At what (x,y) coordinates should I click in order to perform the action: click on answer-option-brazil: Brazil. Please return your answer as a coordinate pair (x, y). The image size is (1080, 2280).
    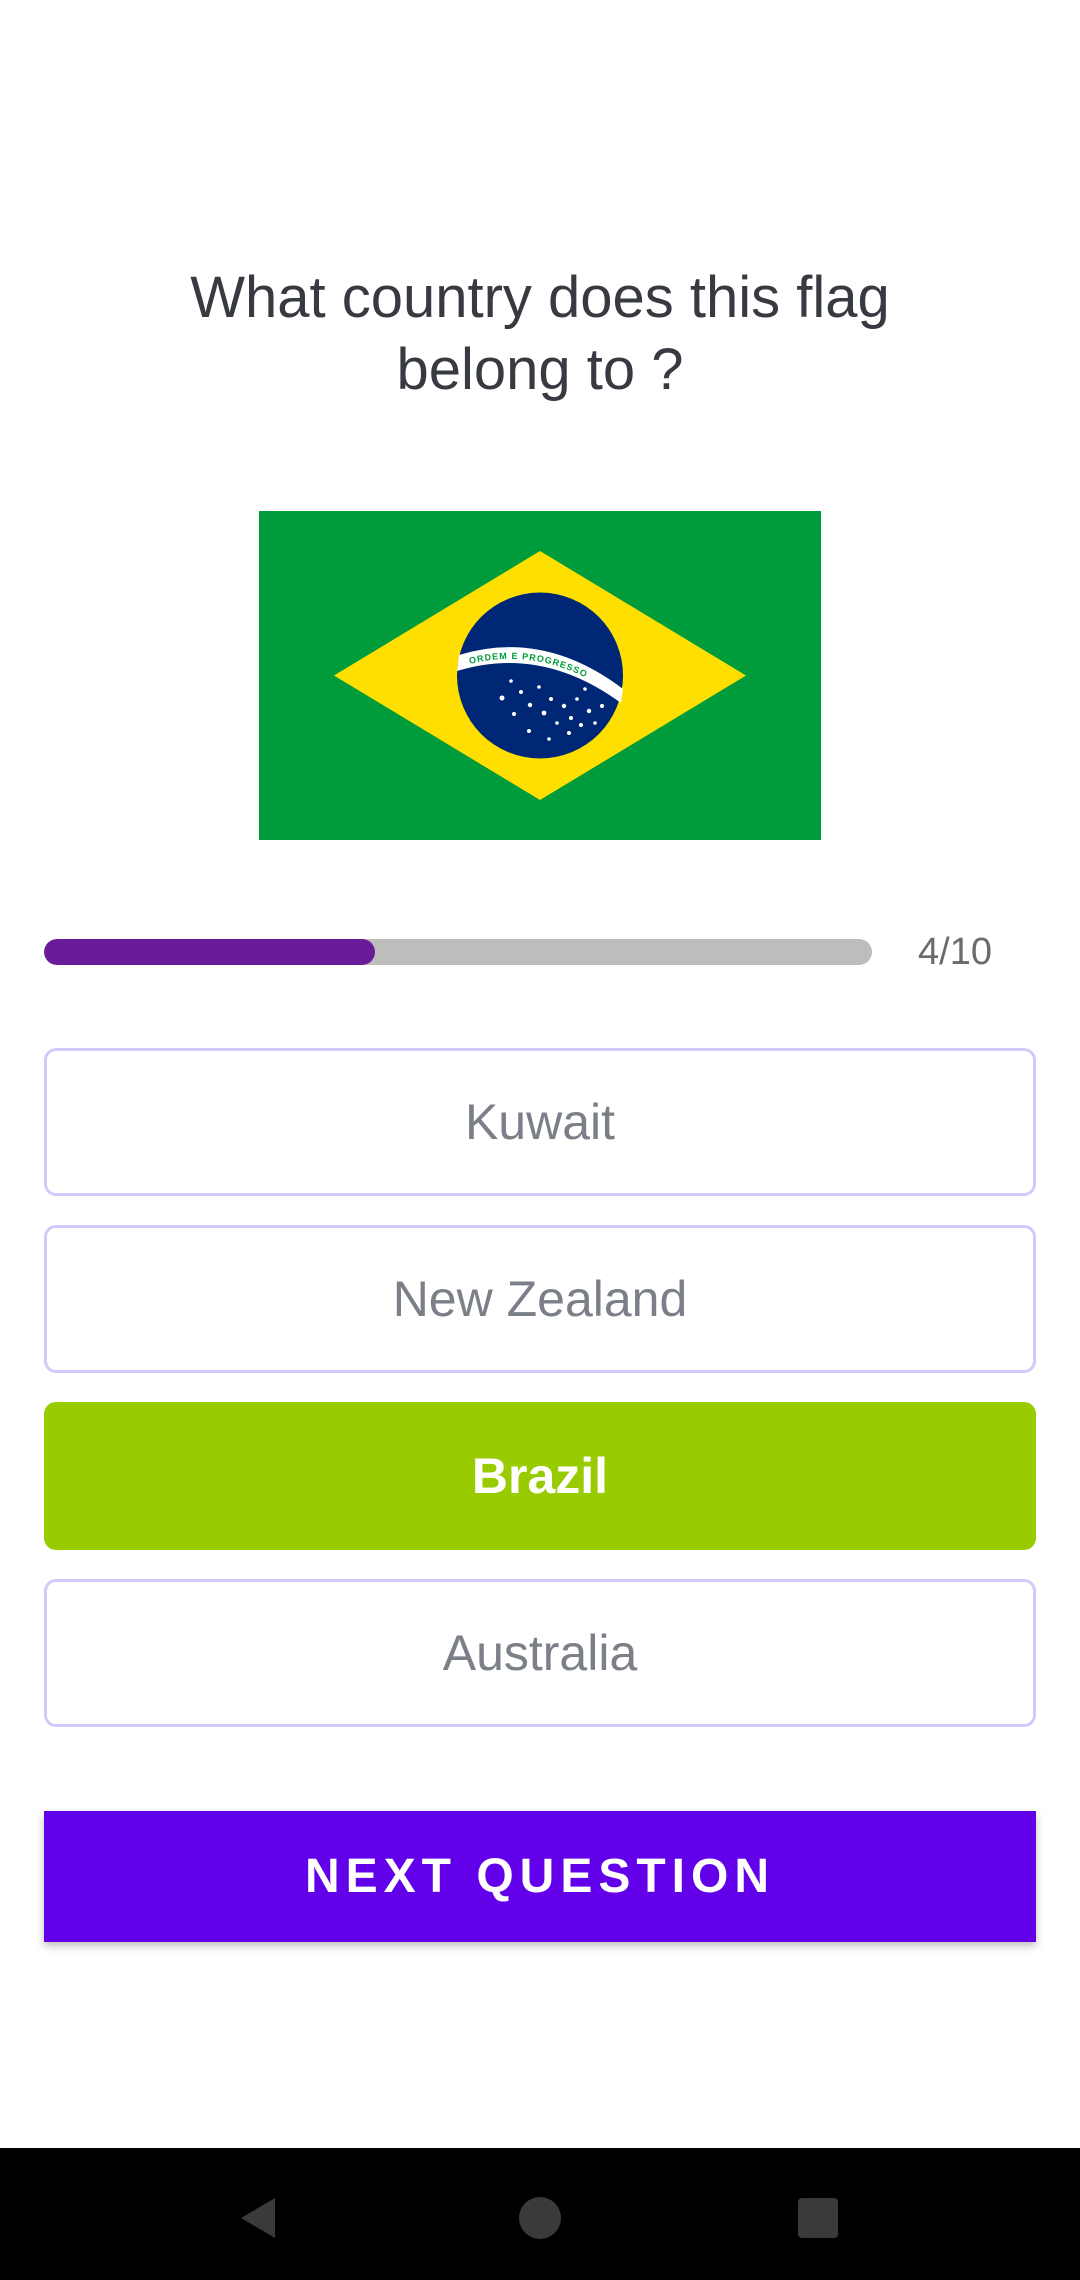
    Looking at the image, I should click on (540, 1476).